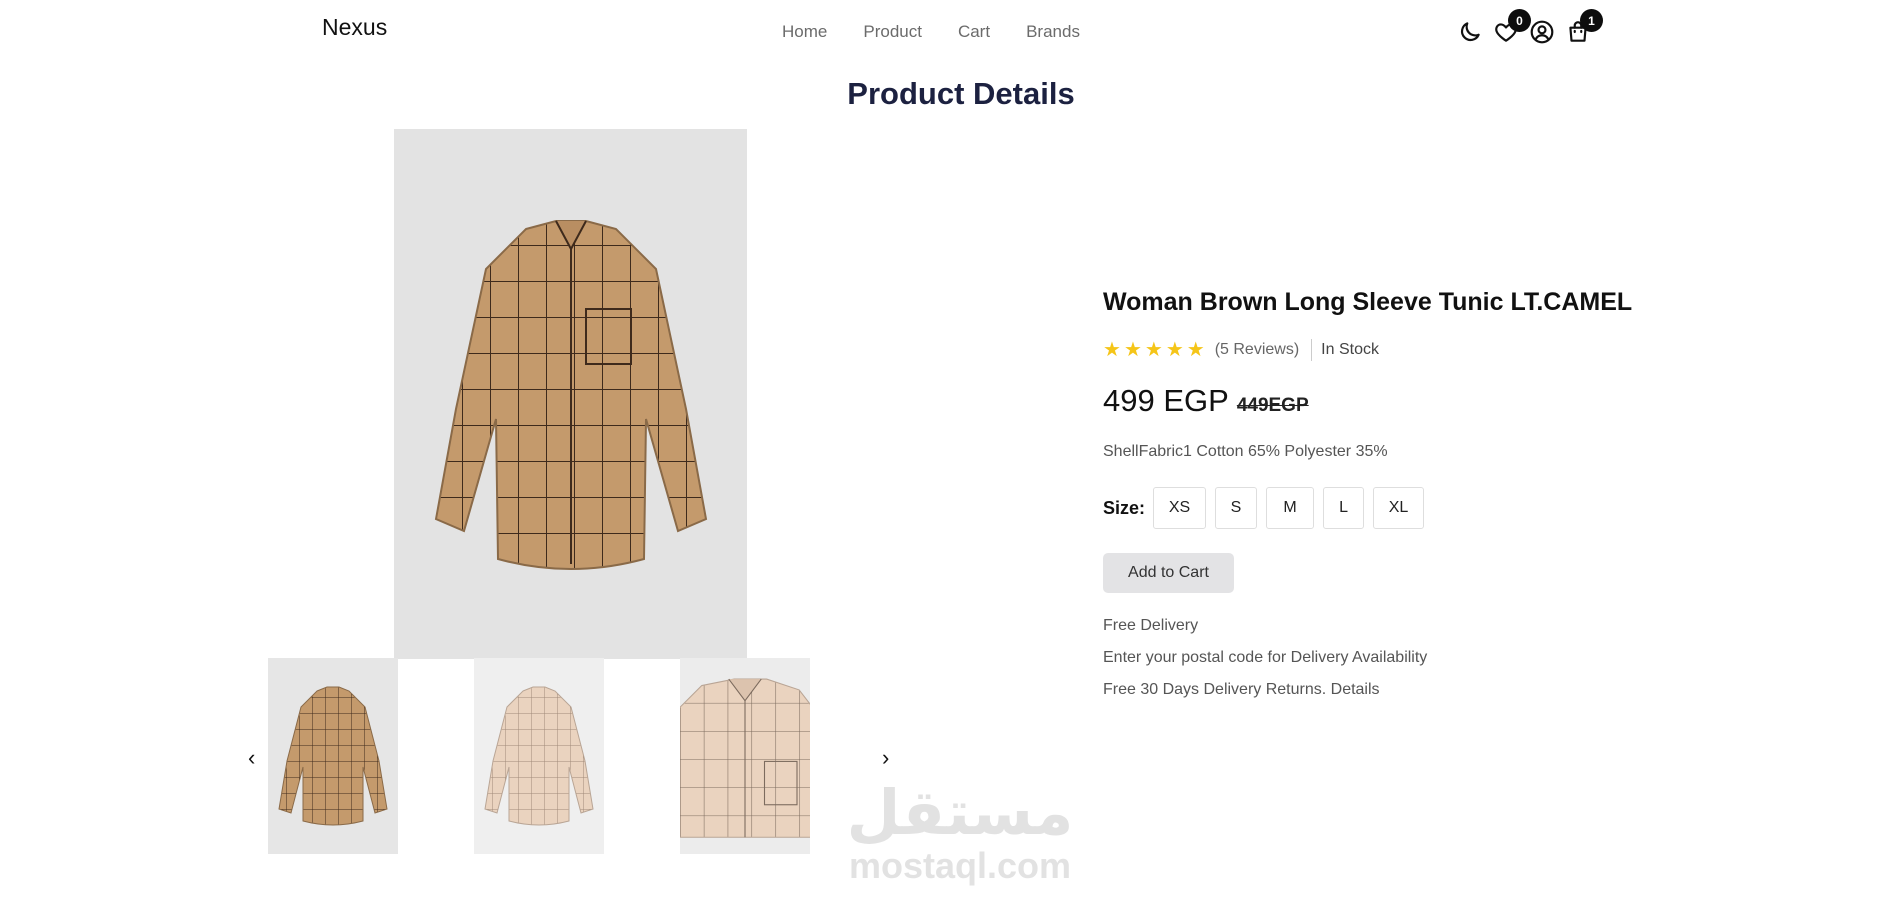 Image resolution: width=1897 pixels, height=899 pixels. What do you see at coordinates (1168, 573) in the screenshot?
I see `add-to-cart-button: Add to Cart` at bounding box center [1168, 573].